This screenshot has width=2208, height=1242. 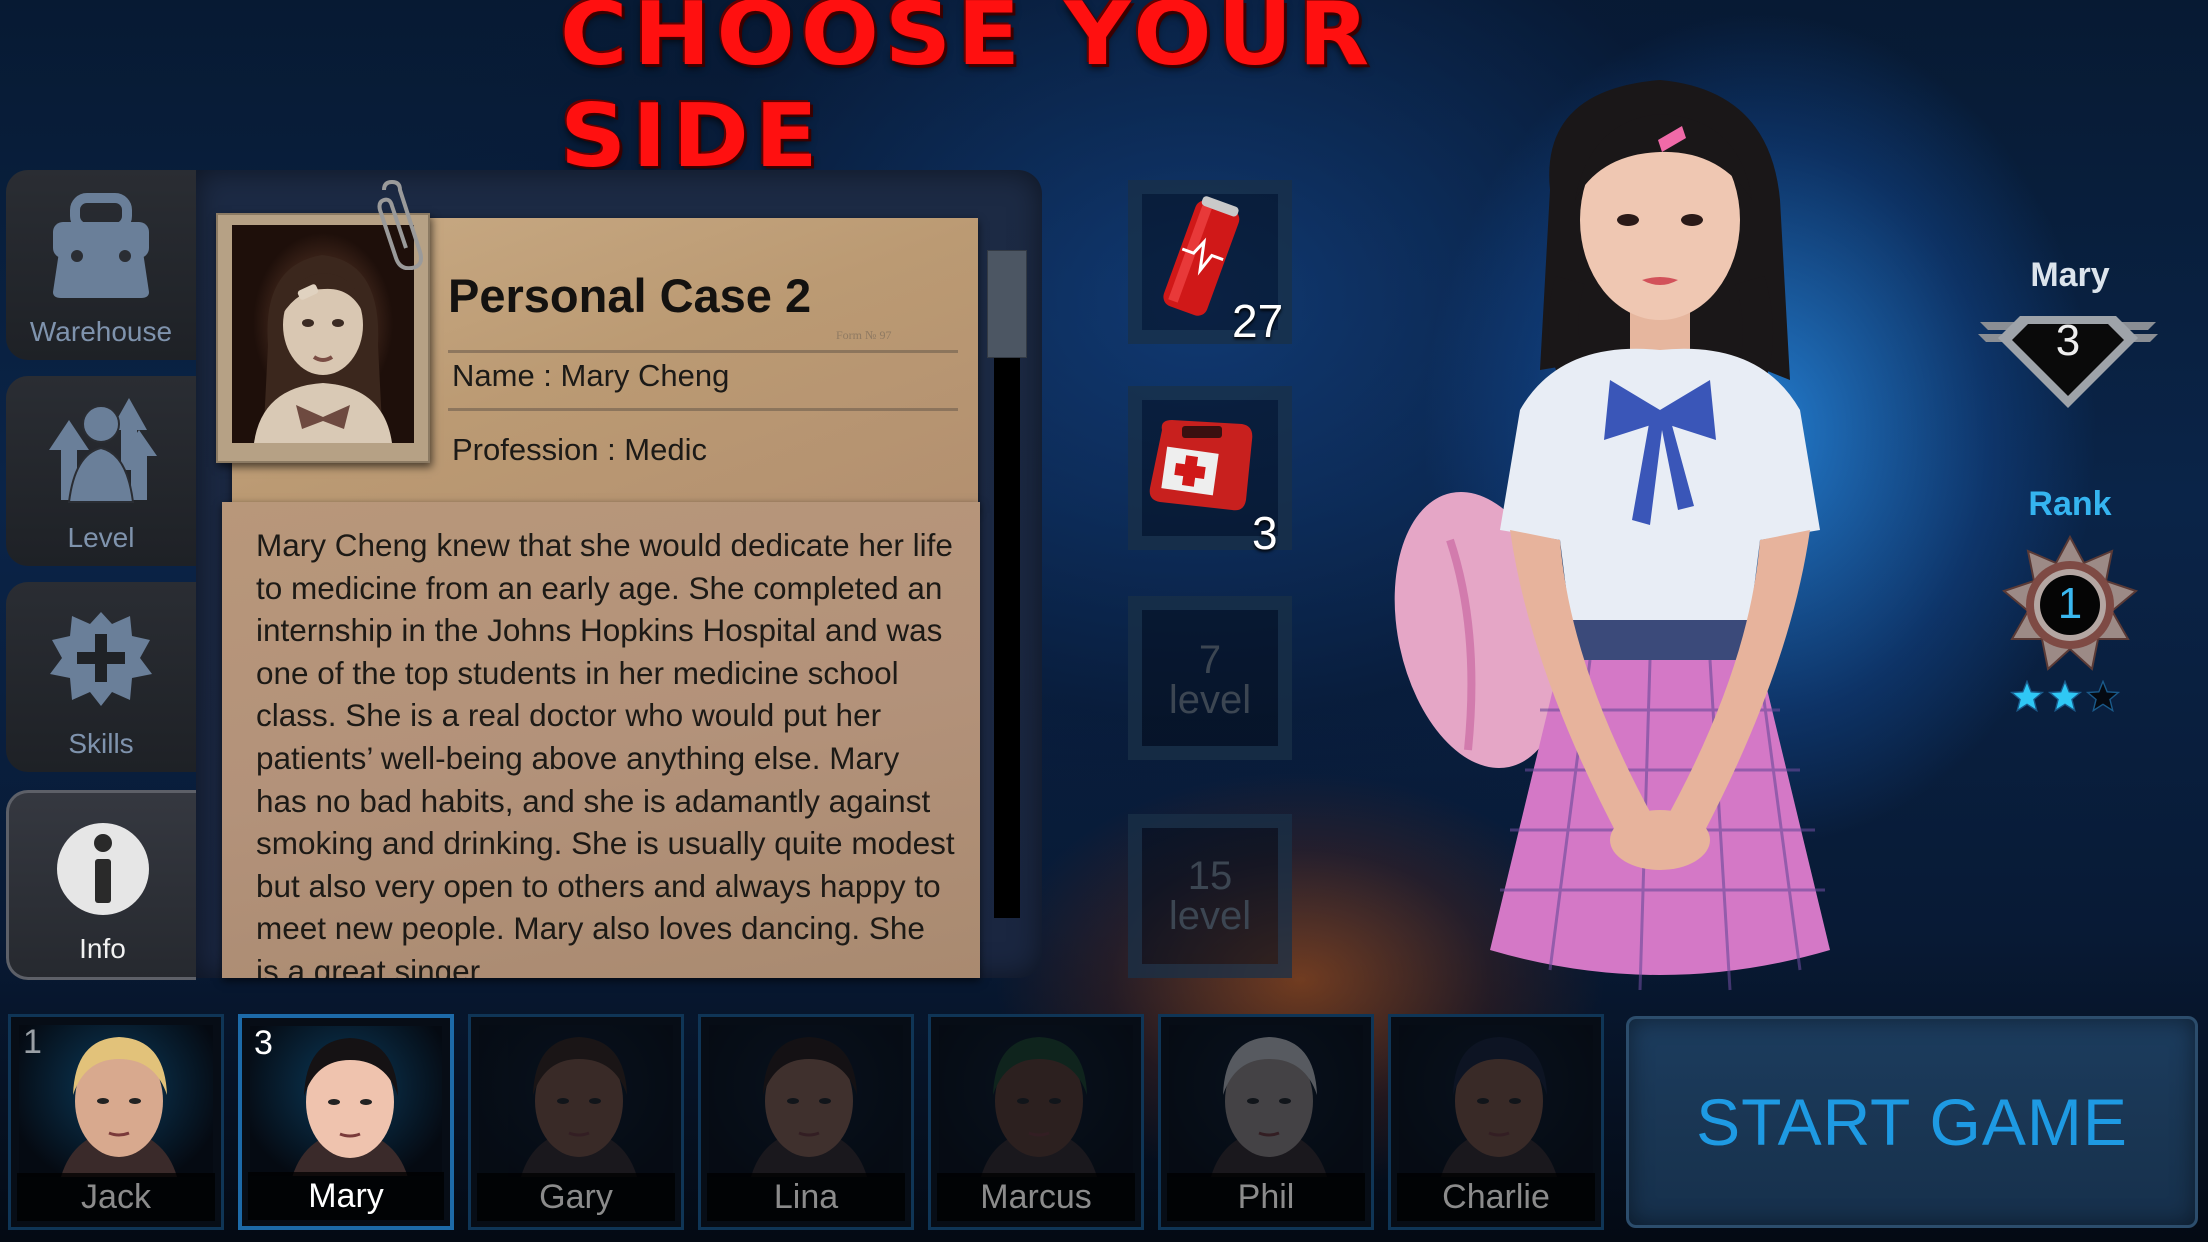 I want to click on roster-card-mary: 3 Mary, so click(x=346, y=1122).